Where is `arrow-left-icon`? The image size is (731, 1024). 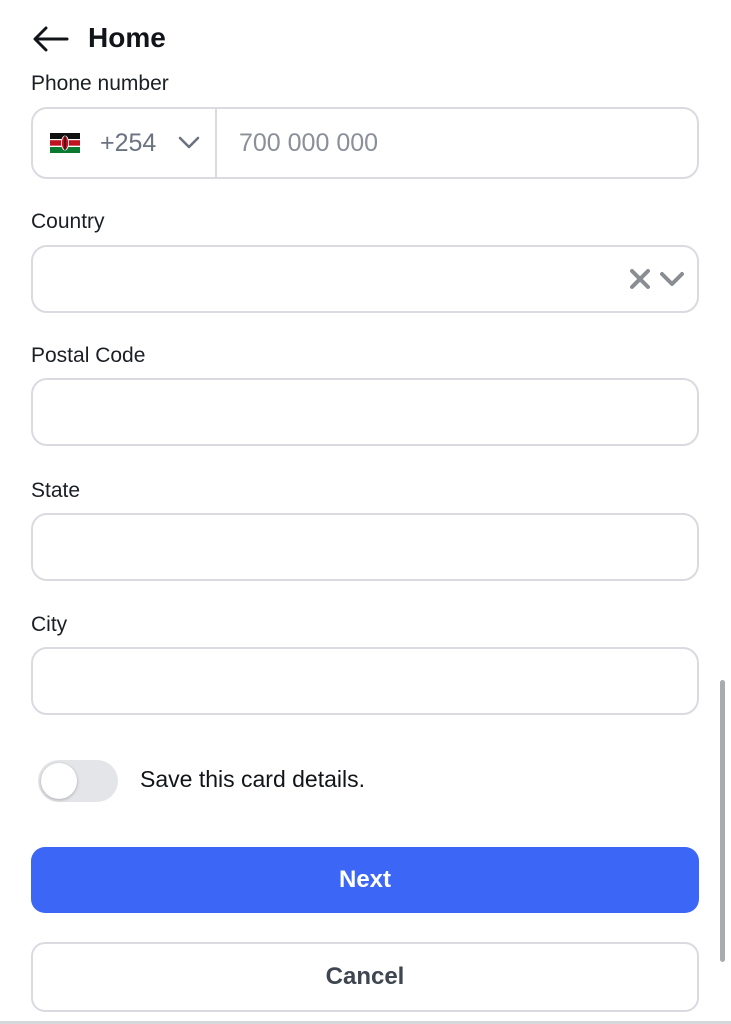 arrow-left-icon is located at coordinates (51, 39).